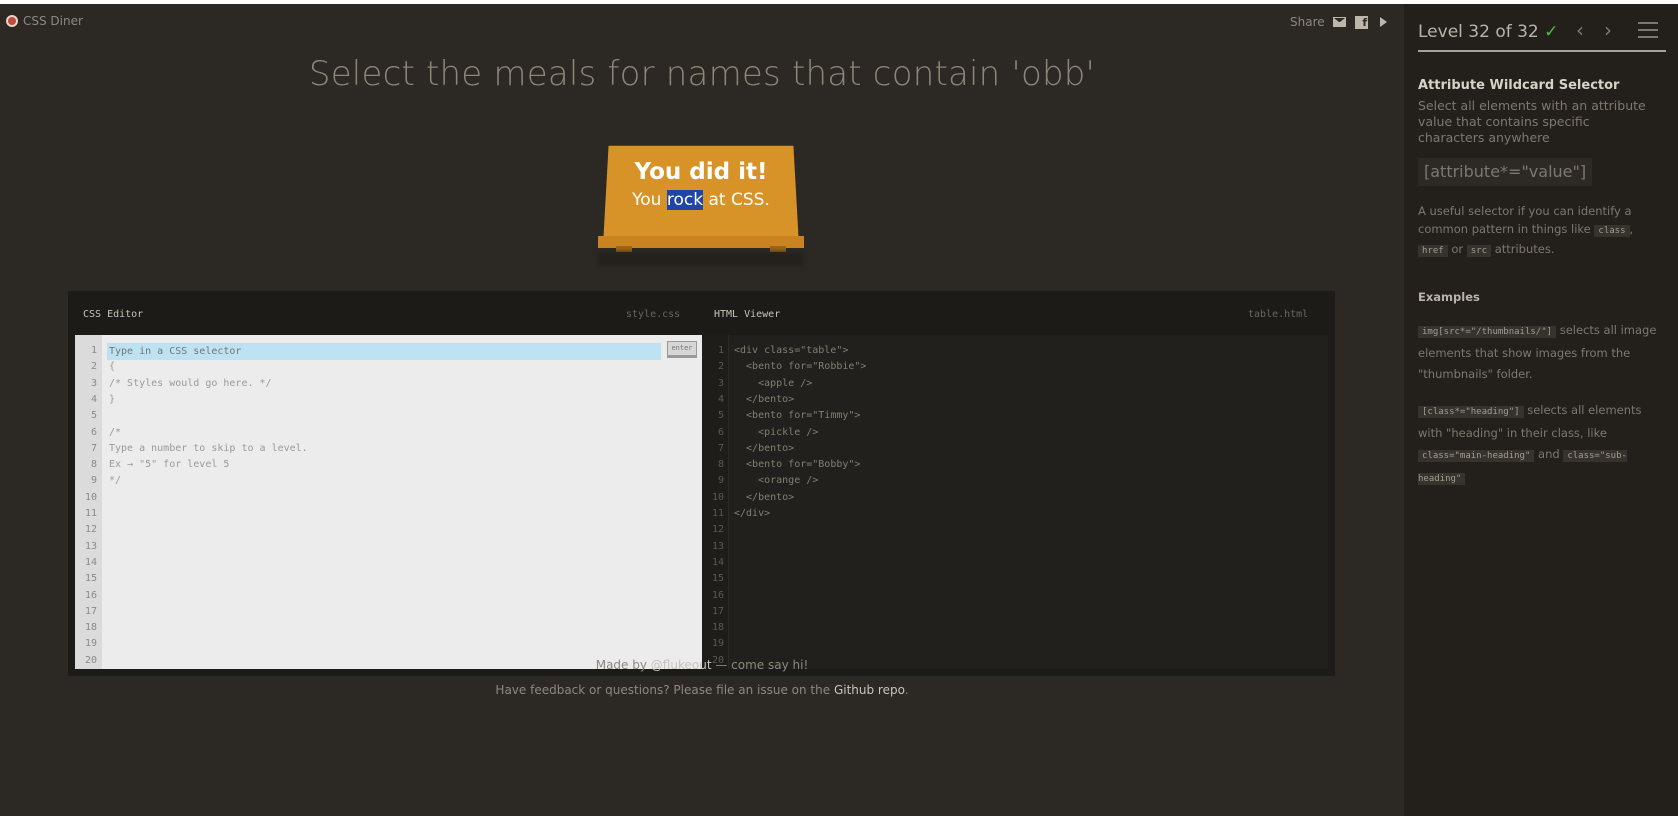 The width and height of the screenshot is (1678, 816). Describe the element at coordinates (190, 383) in the screenshot. I see `css-code-line: /* Styles would go here. */` at that location.